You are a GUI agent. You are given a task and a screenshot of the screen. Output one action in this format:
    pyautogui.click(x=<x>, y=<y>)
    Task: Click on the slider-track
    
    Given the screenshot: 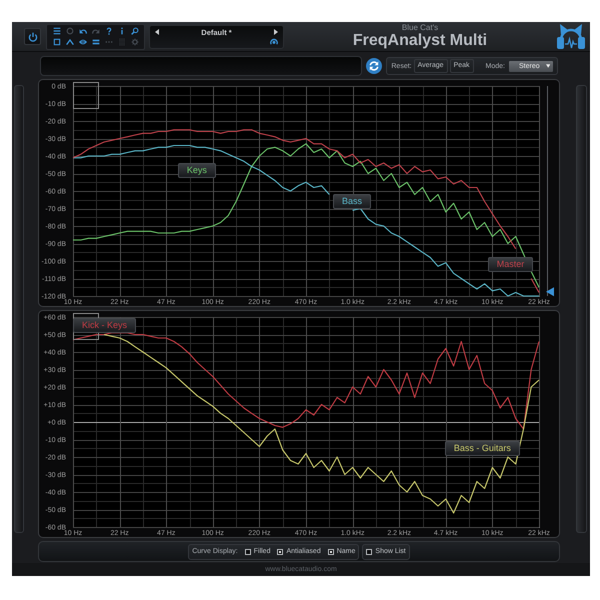 What is the action you would take?
    pyautogui.click(x=550, y=191)
    